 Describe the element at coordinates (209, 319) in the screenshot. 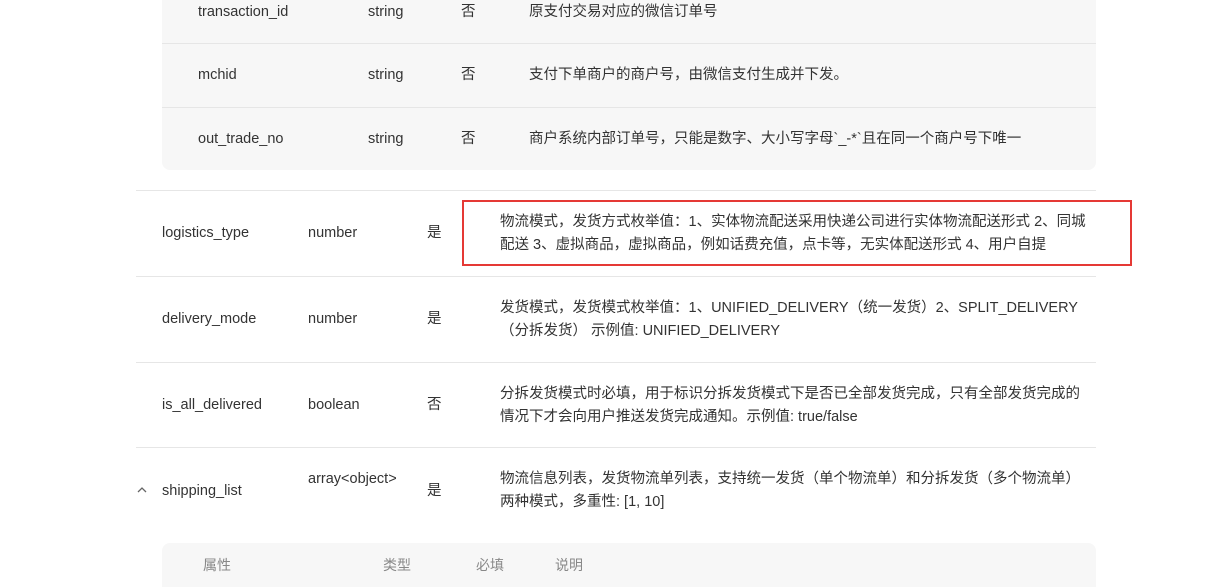

I see `param-name: delivery_mode` at that location.